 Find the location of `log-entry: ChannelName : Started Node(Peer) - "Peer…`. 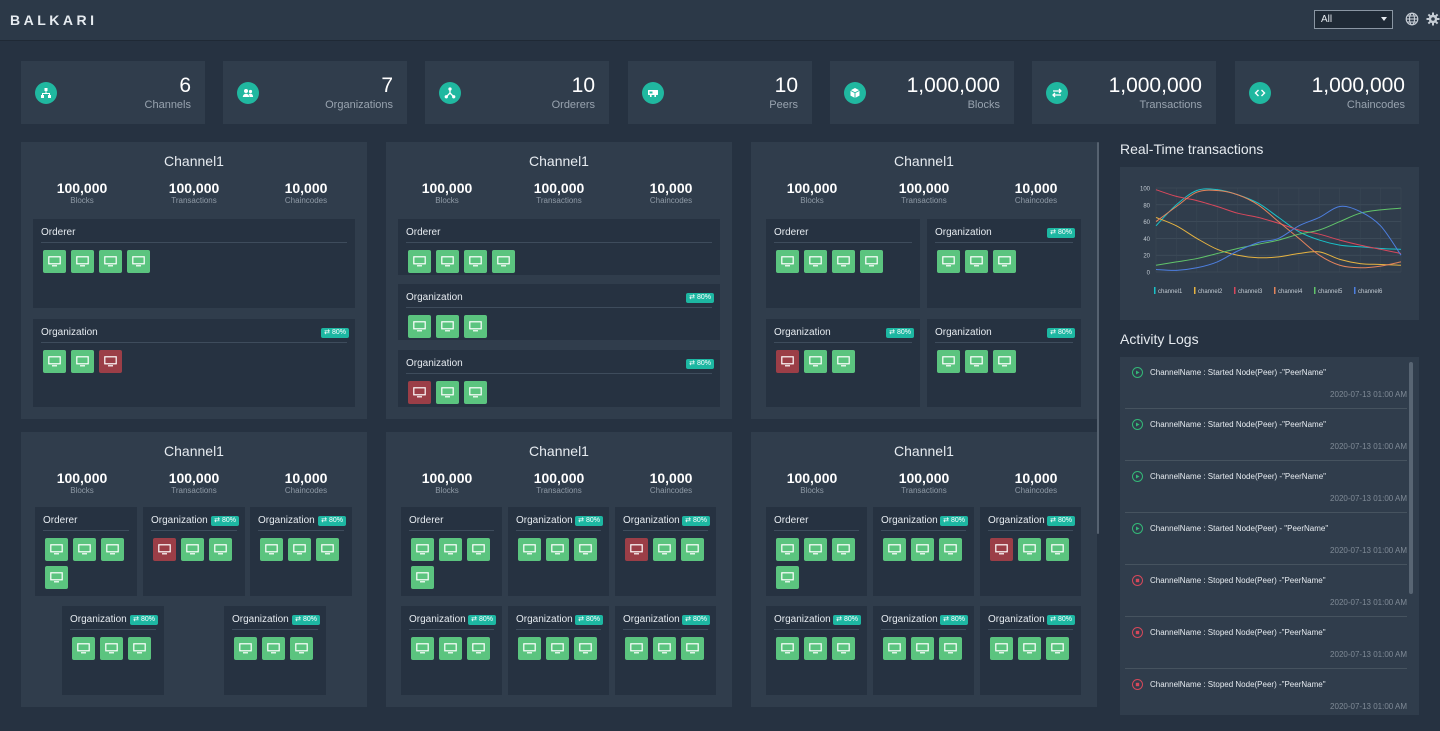

log-entry: ChannelName : Started Node(Peer) - "Peer… is located at coordinates (1266, 539).